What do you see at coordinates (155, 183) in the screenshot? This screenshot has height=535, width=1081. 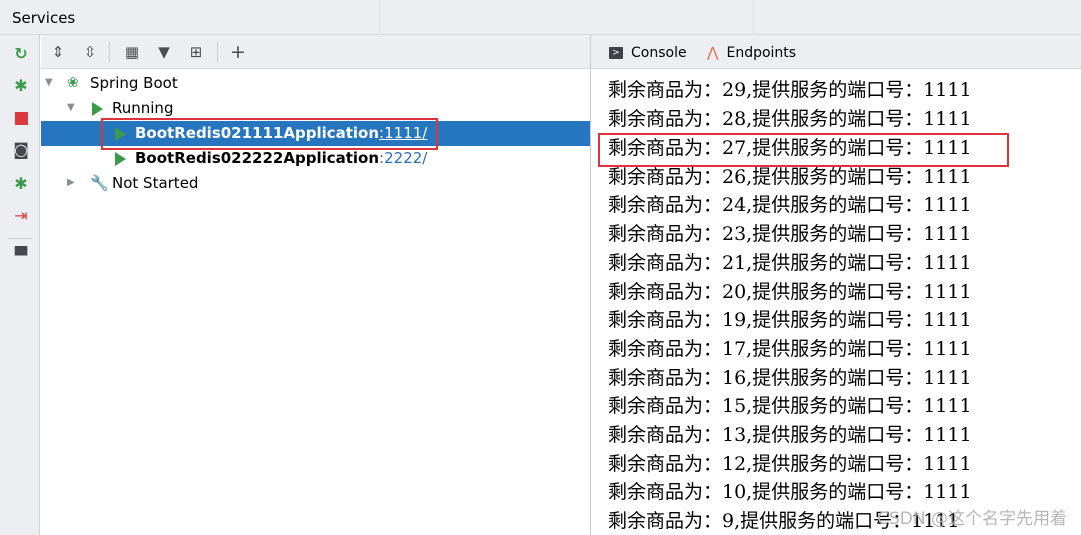 I see `tree-node-label: Not Started` at bounding box center [155, 183].